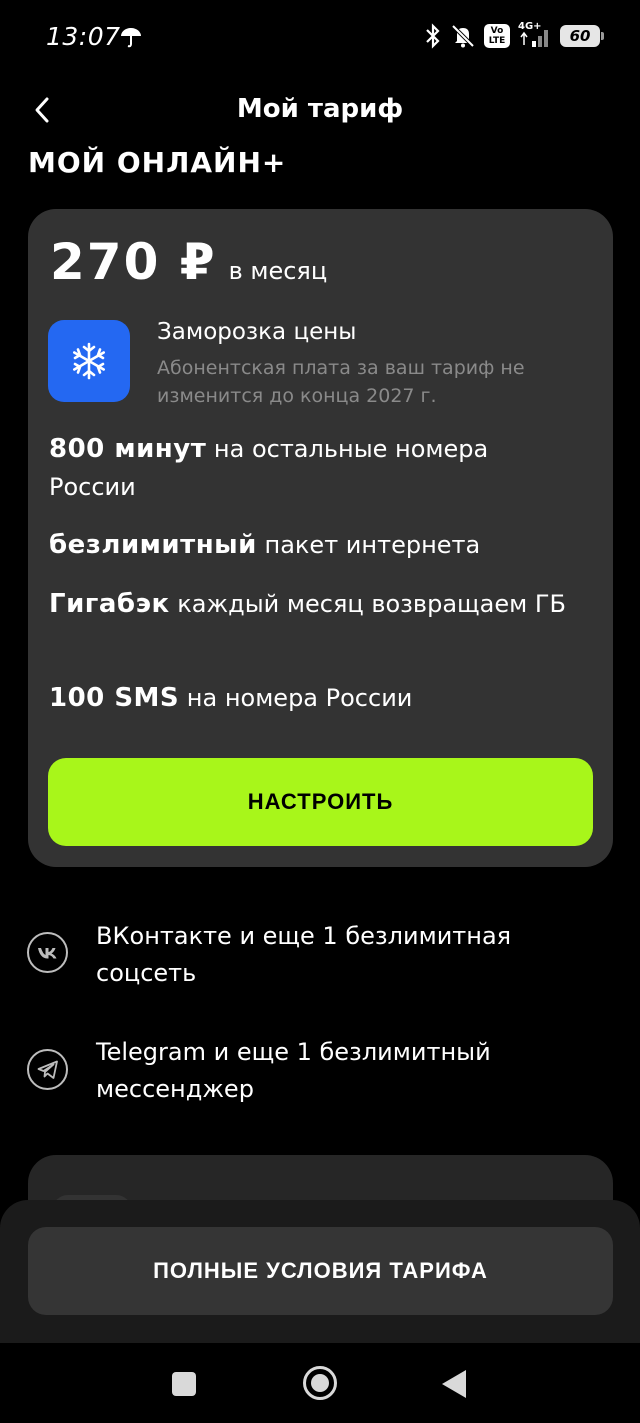  I want to click on bell-muted-icon, so click(463, 36).